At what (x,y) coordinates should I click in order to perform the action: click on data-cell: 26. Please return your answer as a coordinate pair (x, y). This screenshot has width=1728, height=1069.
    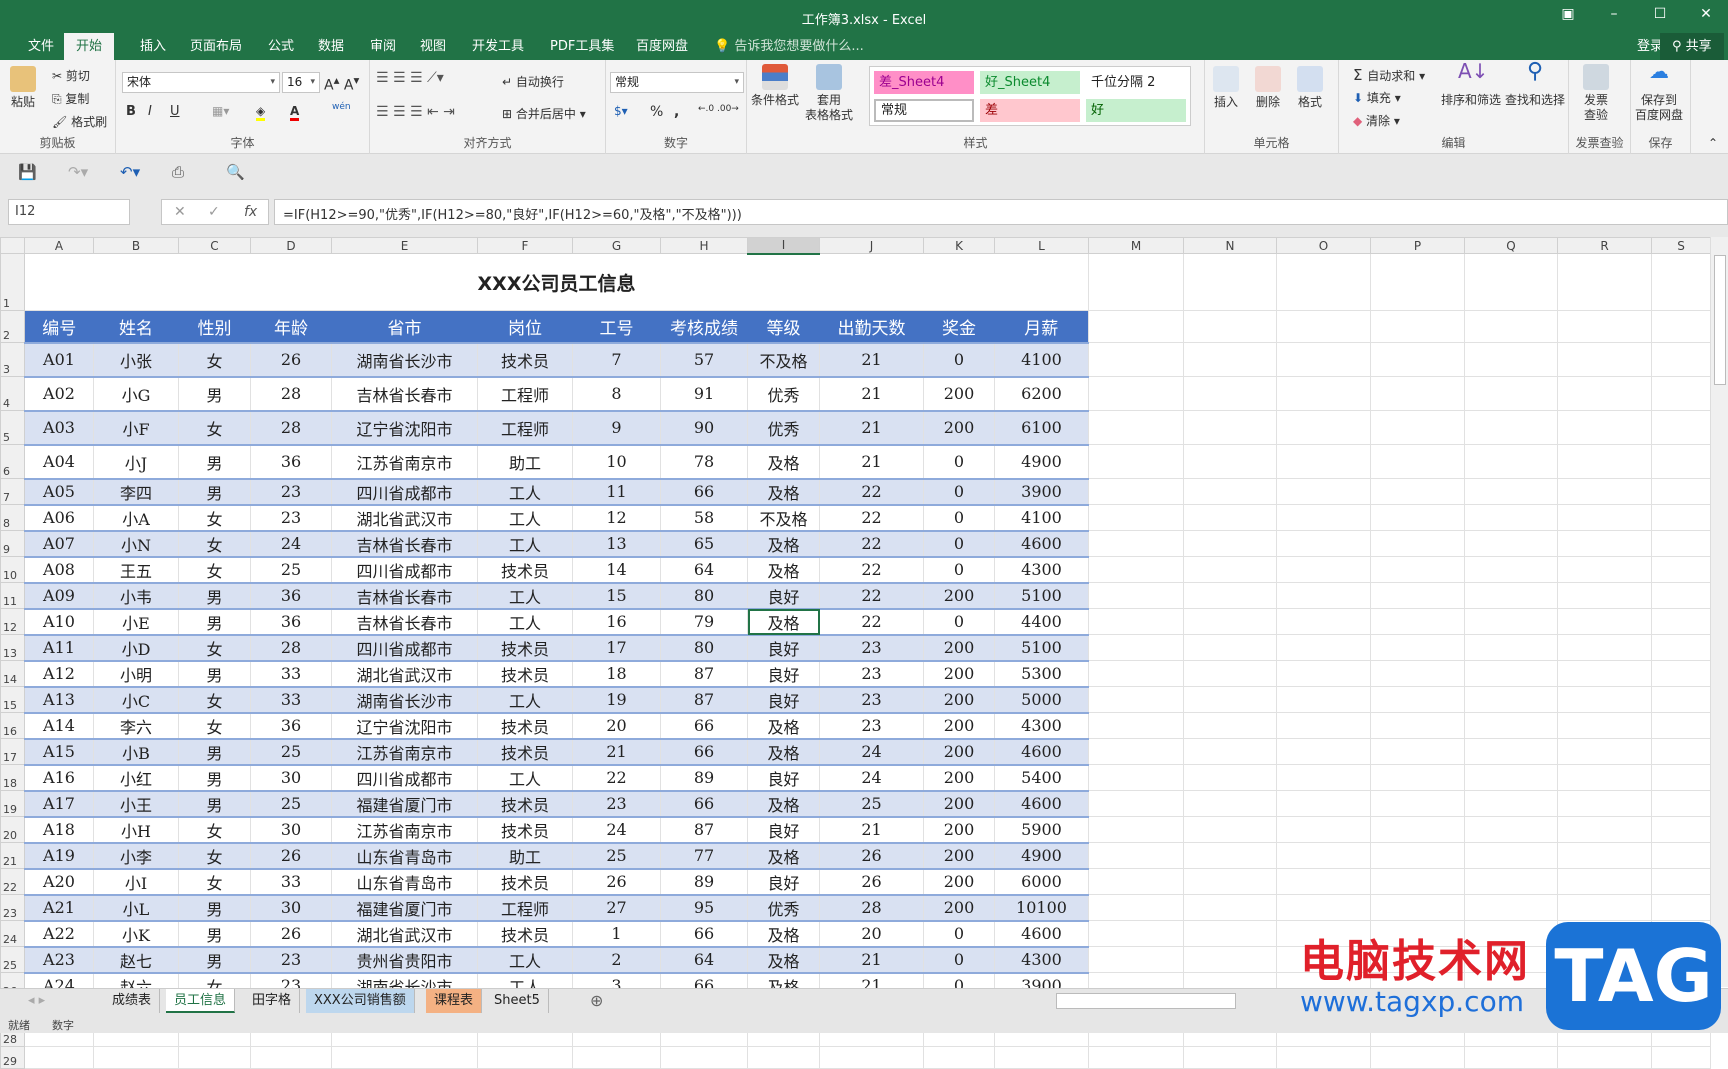
    Looking at the image, I should click on (871, 856).